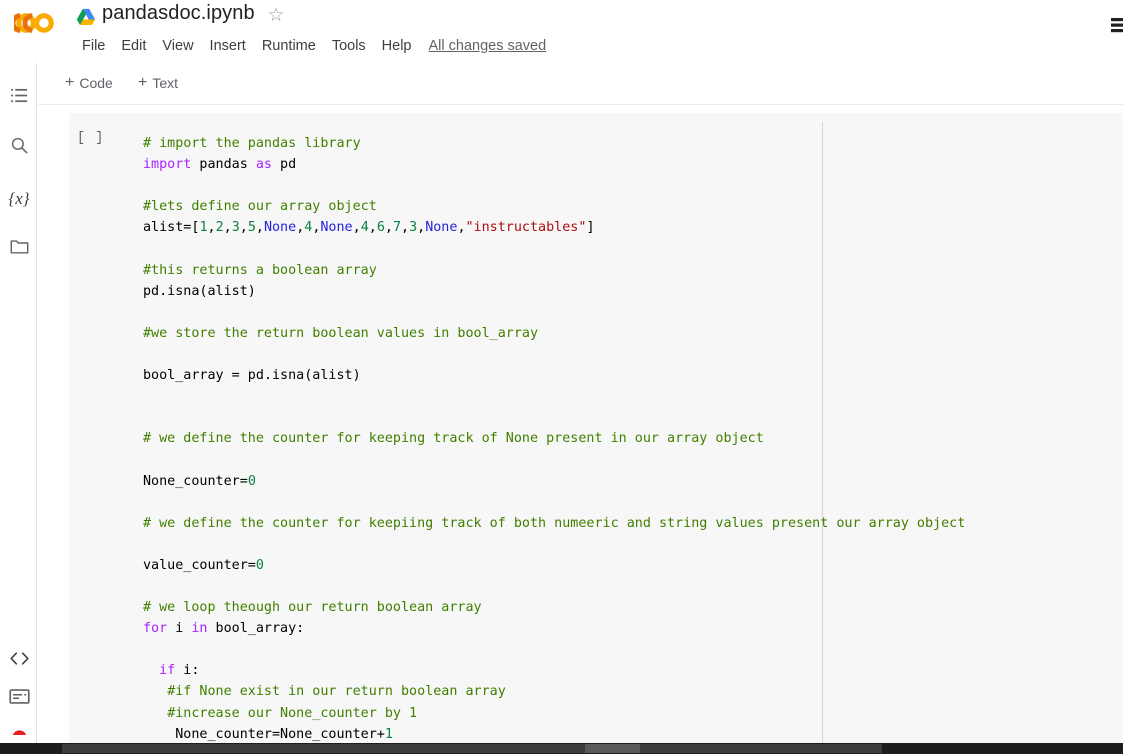 This screenshot has width=1123, height=754. Describe the element at coordinates (380, 228) in the screenshot. I see `code-token-number: 6` at that location.